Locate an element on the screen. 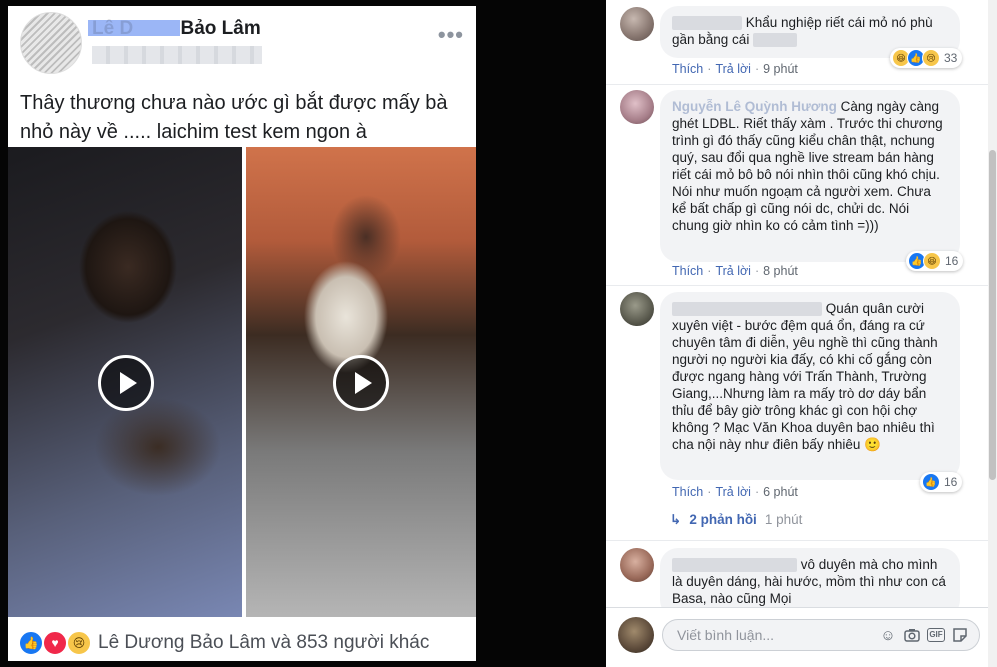 Image resolution: width=997 pixels, height=667 pixels. author-name-prefix: Lê D is located at coordinates (113, 28).